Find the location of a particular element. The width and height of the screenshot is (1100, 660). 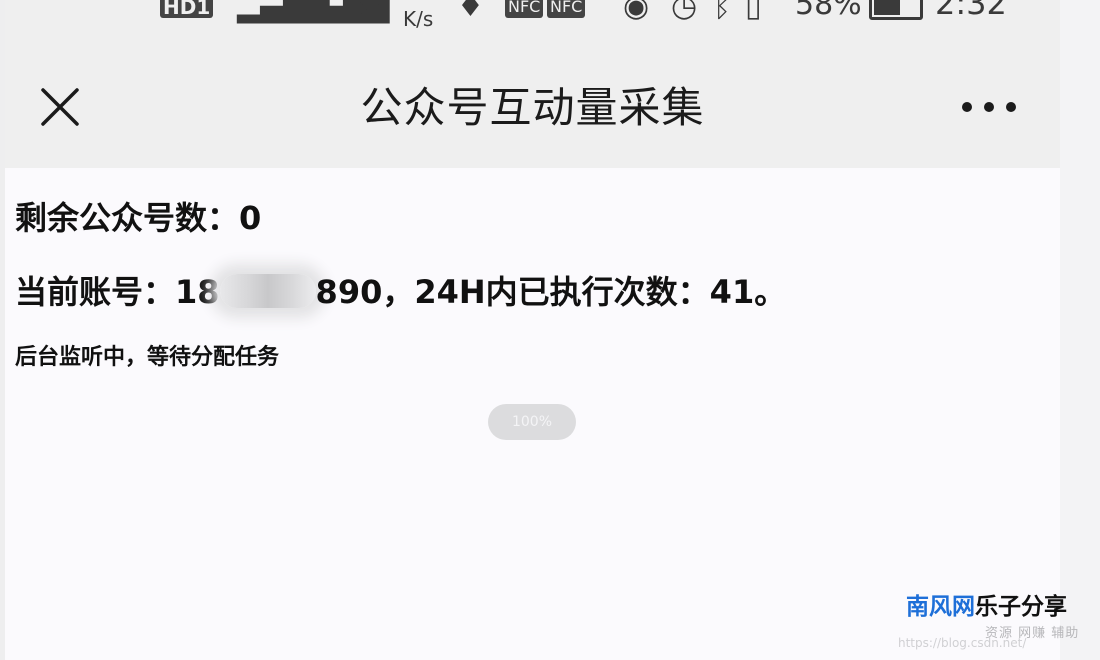

redacted-blur is located at coordinates (267, 291).